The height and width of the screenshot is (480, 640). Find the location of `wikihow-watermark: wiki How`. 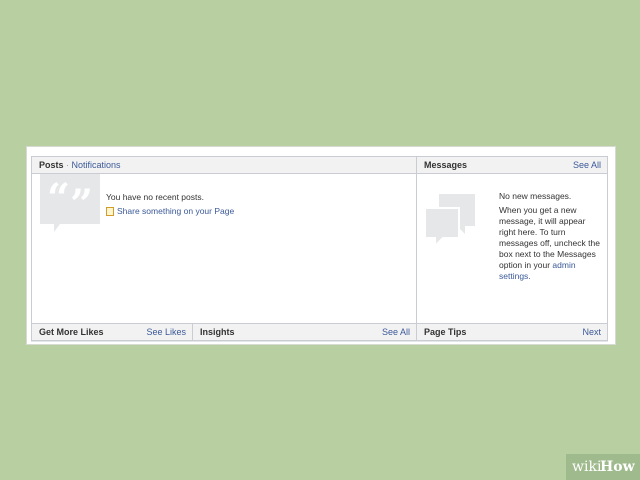

wikihow-watermark: wiki How is located at coordinates (603, 467).